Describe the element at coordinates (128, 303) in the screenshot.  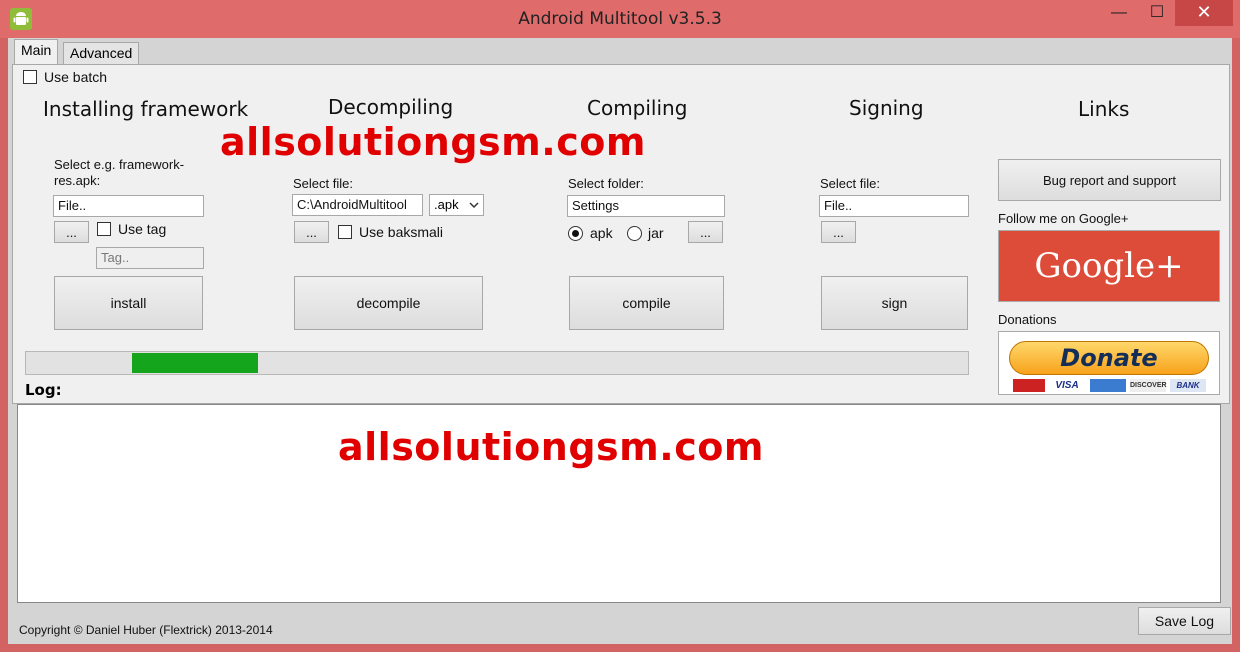
I see `install-button: install` at that location.